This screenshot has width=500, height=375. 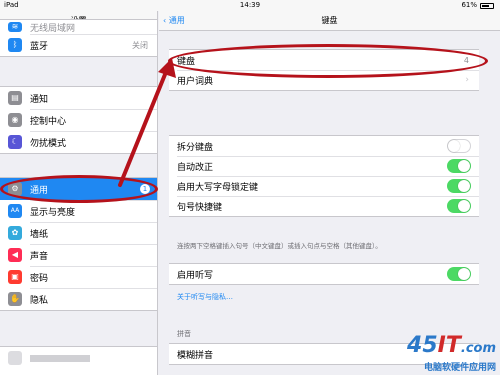 I want to click on watermark-logo: 45IT.com, so click(x=451, y=345).